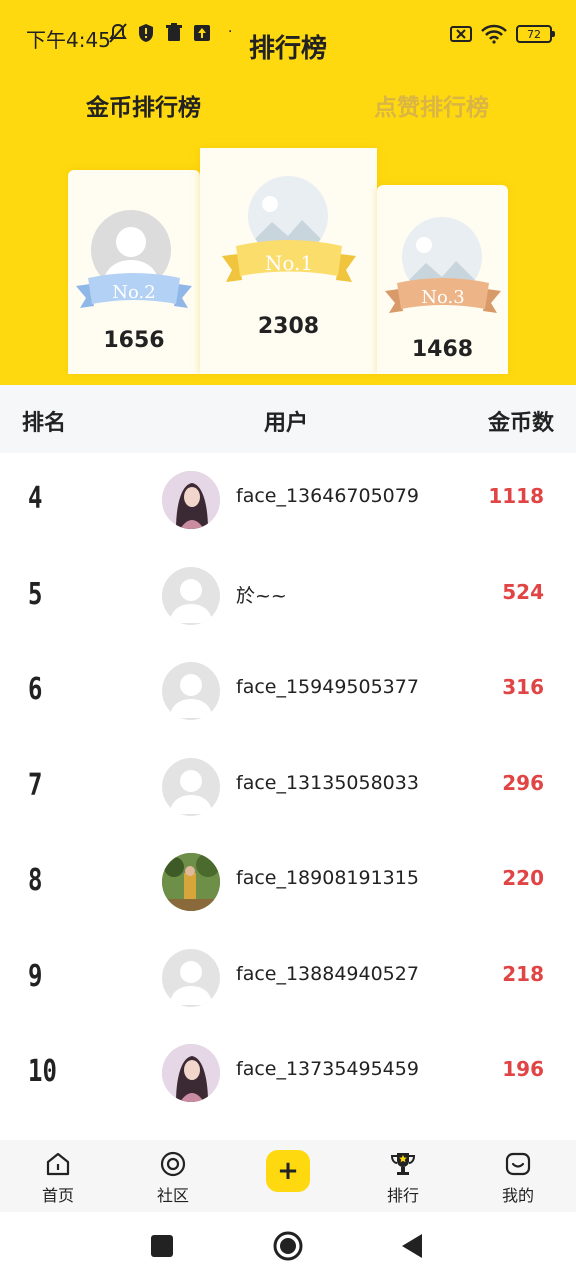 This screenshot has height=1280, width=576. I want to click on nav-community-label: 社区, so click(172, 1195).